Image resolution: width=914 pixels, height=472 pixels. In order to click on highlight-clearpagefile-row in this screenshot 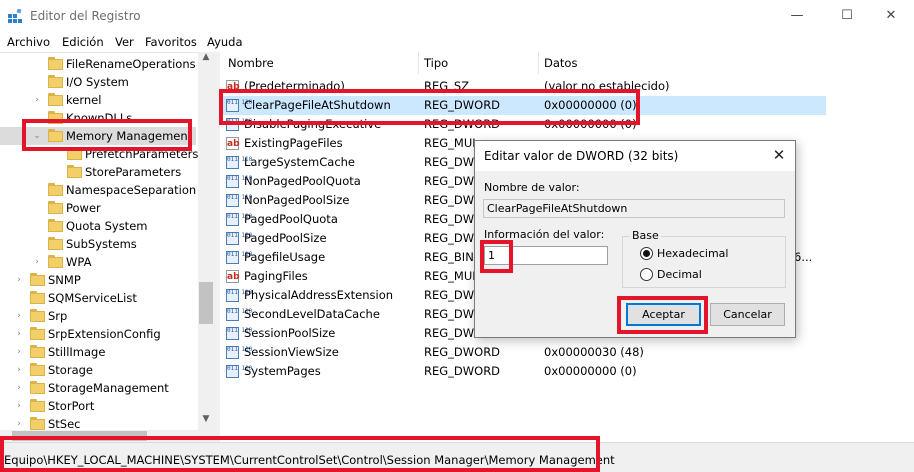, I will do `click(429, 107)`.